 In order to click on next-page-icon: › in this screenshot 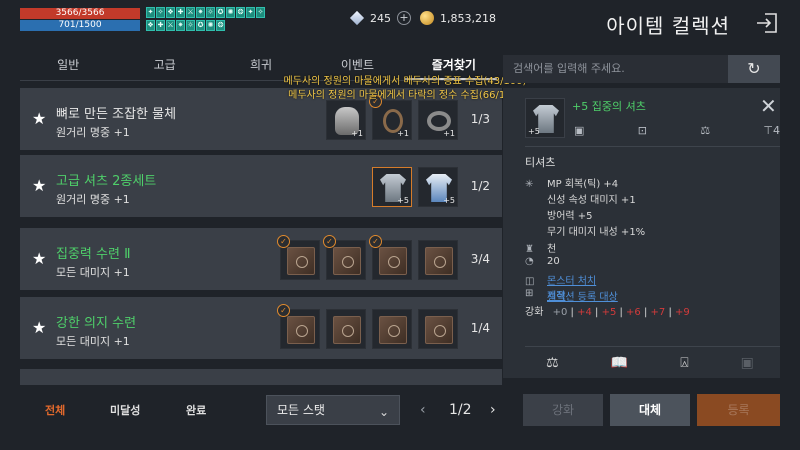, I will do `click(493, 410)`.